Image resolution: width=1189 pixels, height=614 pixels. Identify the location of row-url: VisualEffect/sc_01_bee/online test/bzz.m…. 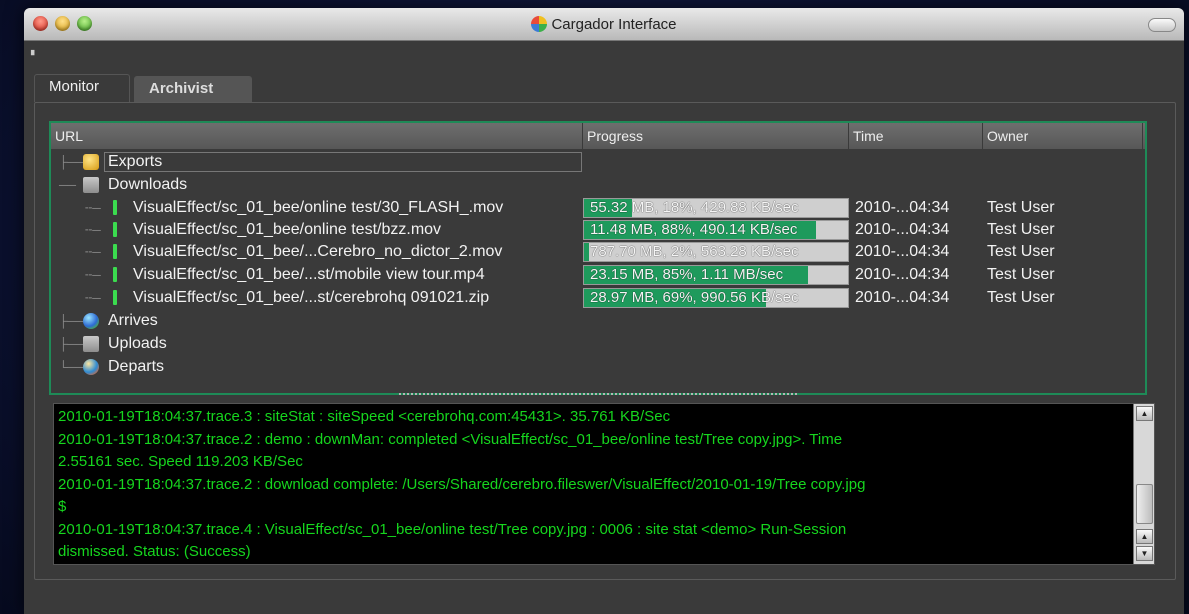
(287, 229).